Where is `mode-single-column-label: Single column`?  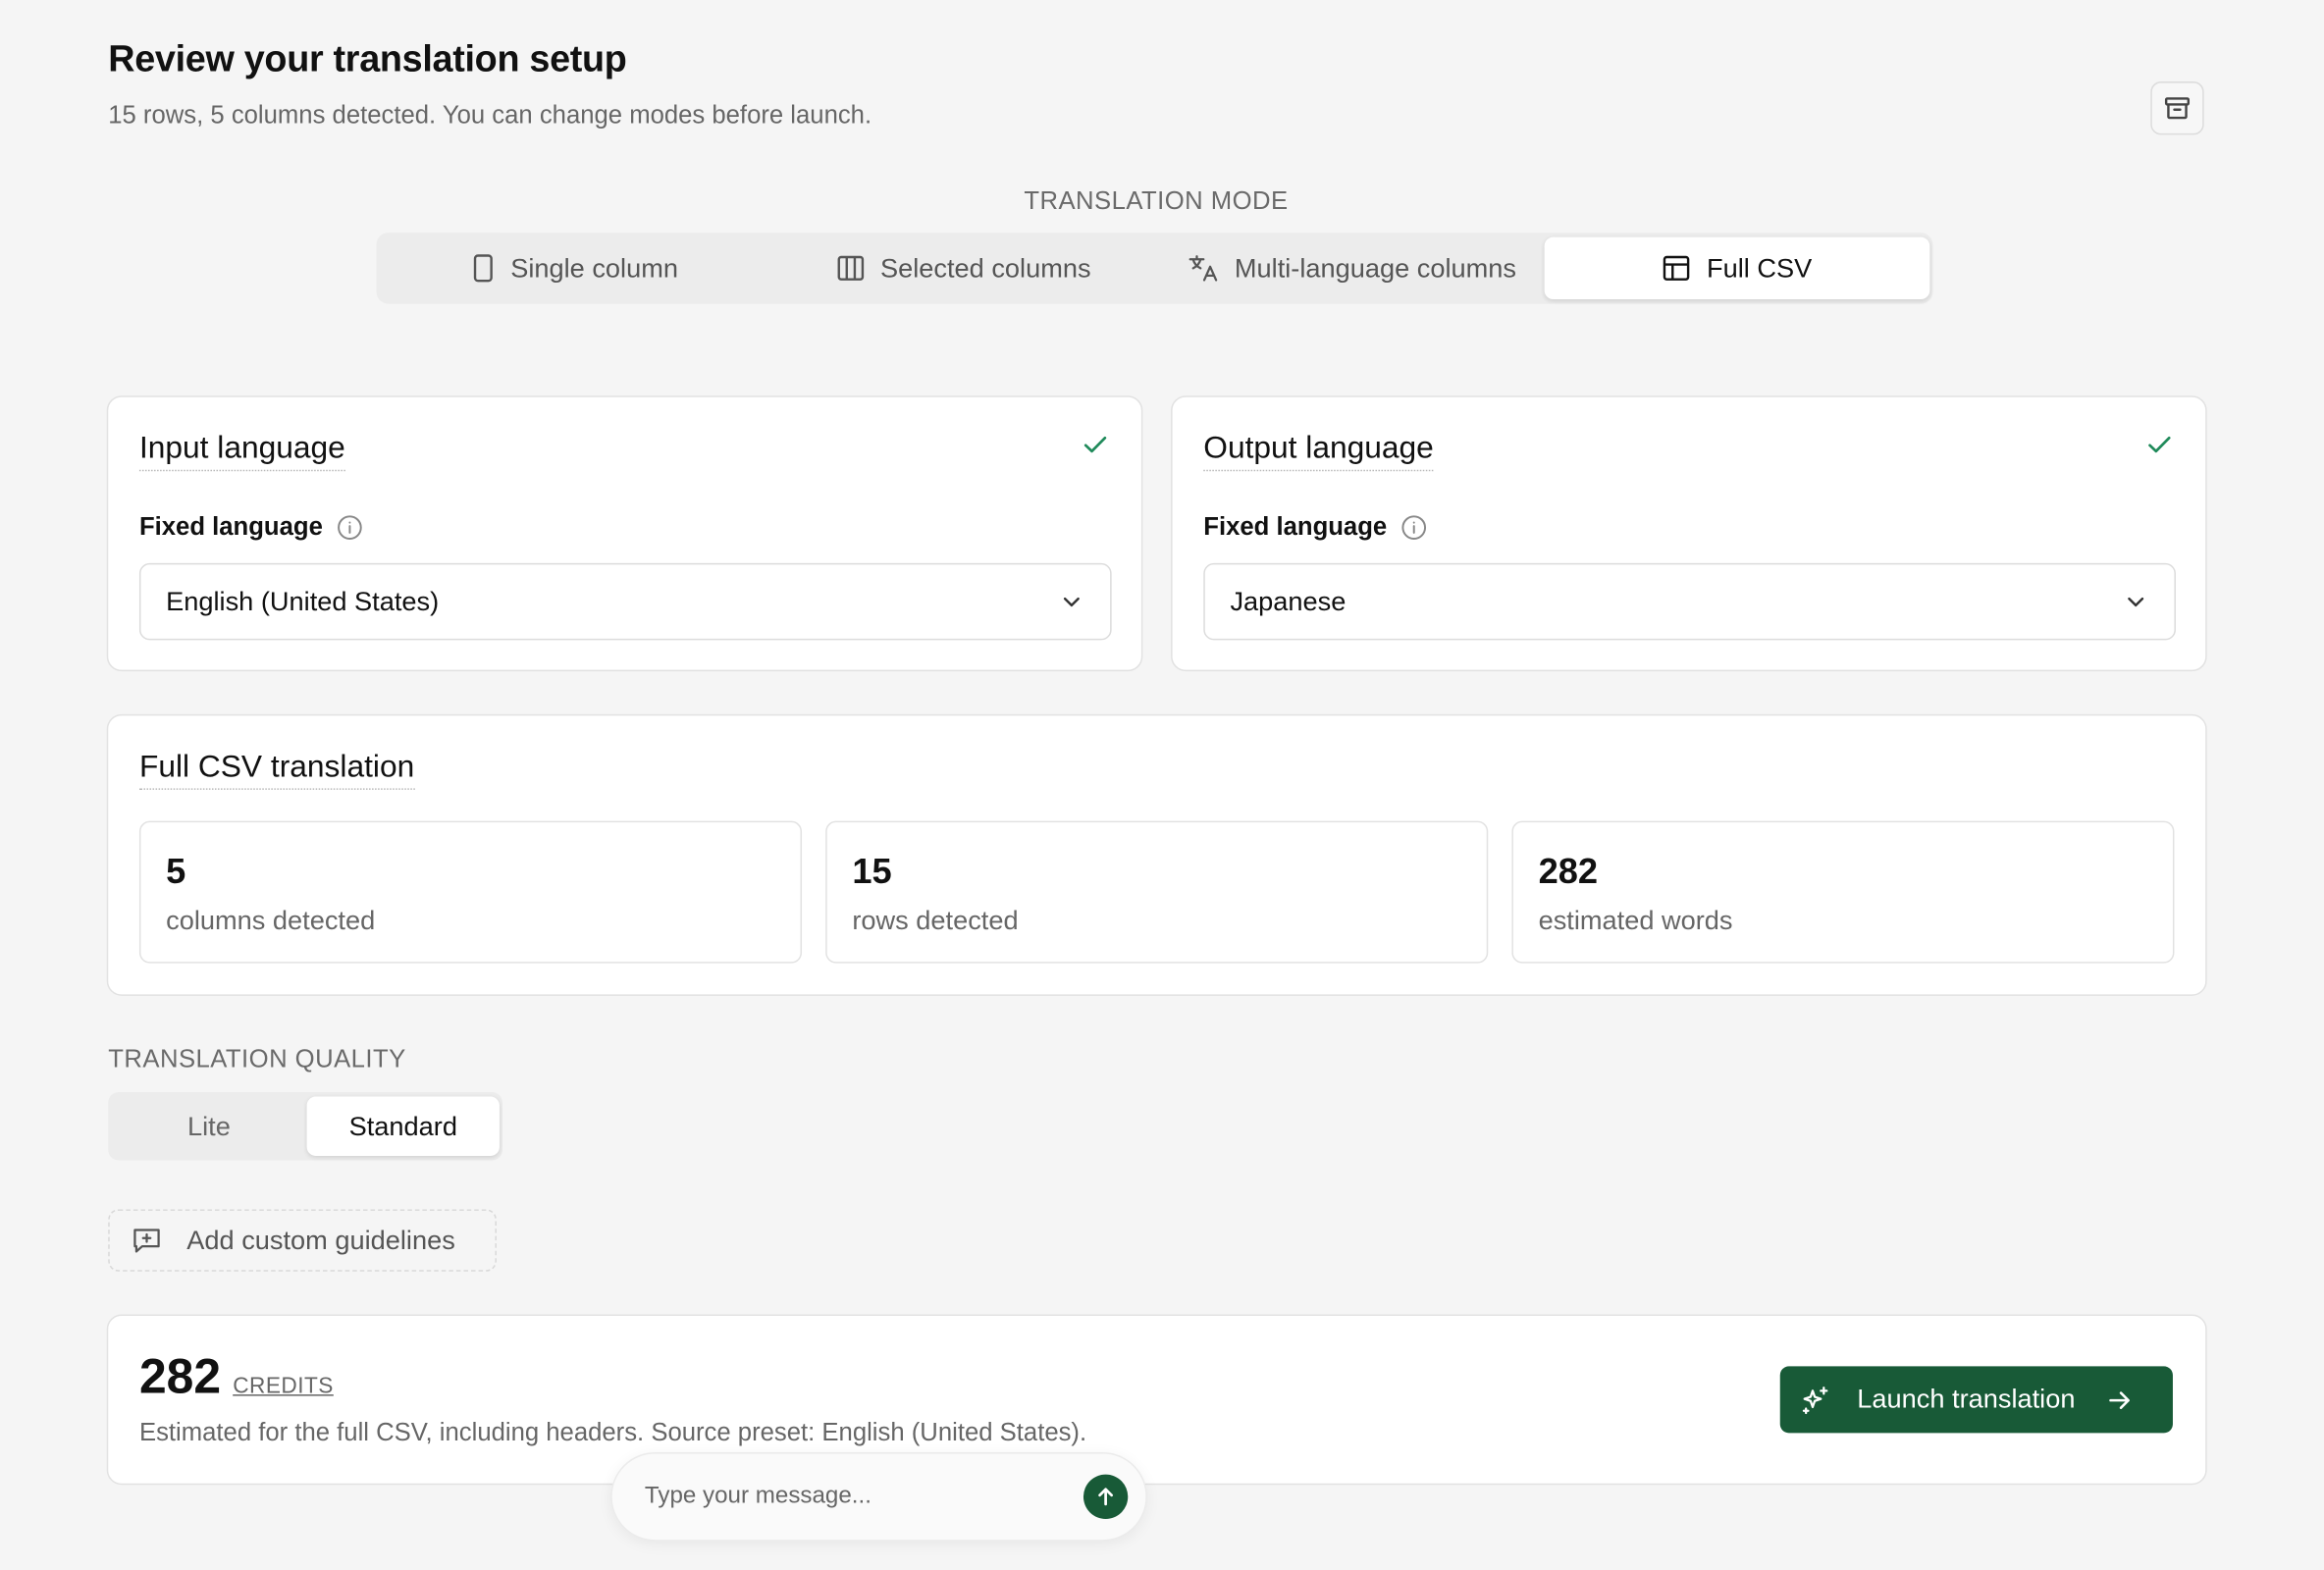 mode-single-column-label: Single column is located at coordinates (594, 267).